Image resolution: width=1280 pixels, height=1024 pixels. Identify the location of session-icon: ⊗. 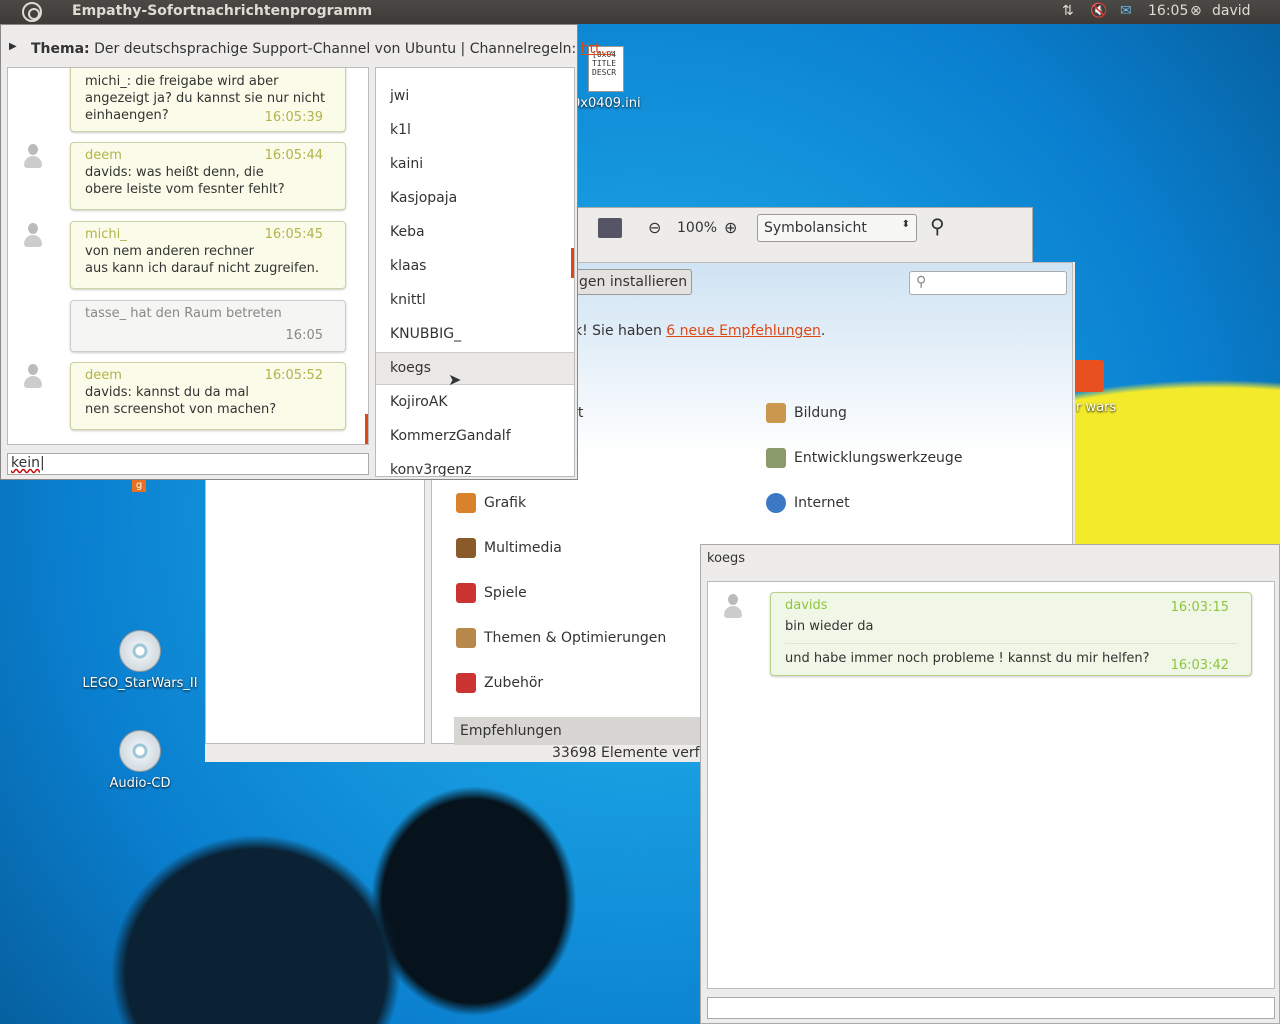
(1196, 11).